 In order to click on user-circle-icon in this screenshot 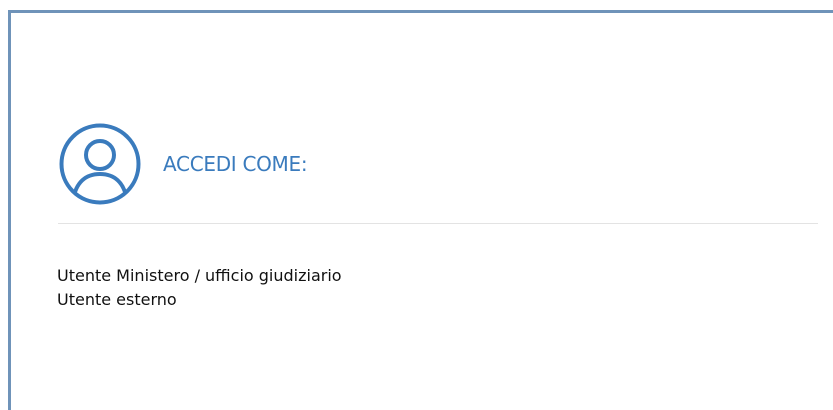, I will do `click(100, 164)`.